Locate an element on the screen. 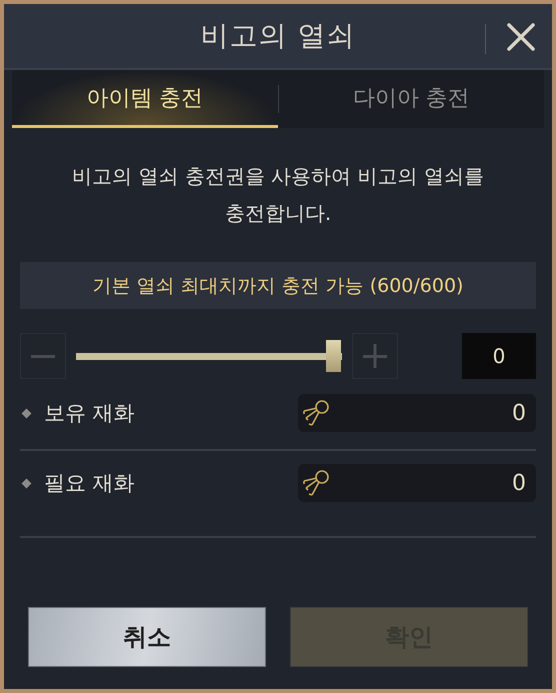  plus-button is located at coordinates (375, 356).